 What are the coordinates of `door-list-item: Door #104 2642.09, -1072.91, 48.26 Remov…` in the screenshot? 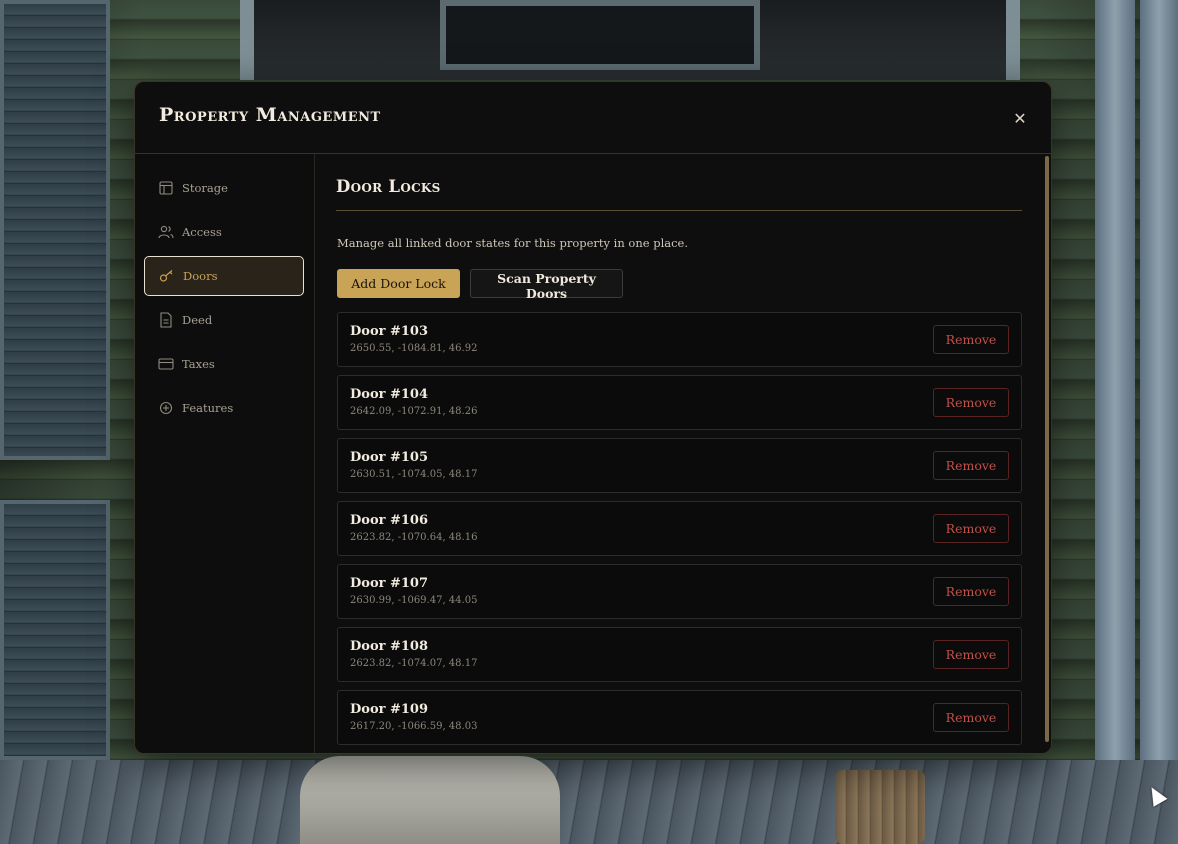 It's located at (679, 402).